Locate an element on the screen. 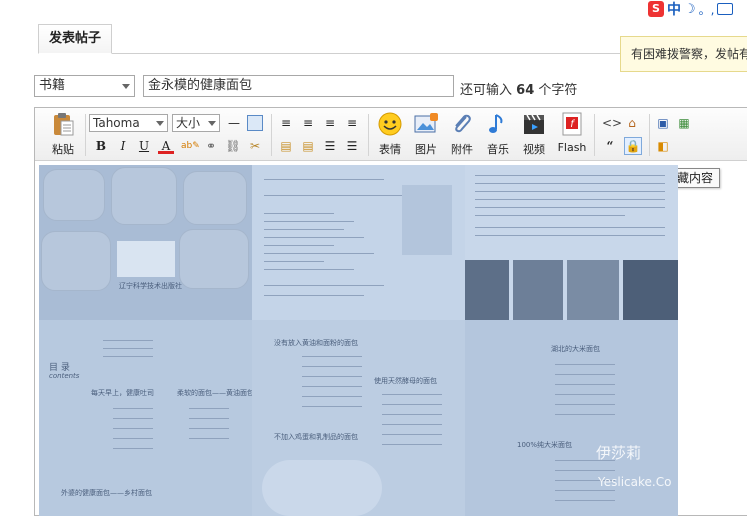 The width and height of the screenshot is (747, 516). link-icon: ⚭ is located at coordinates (211, 146).